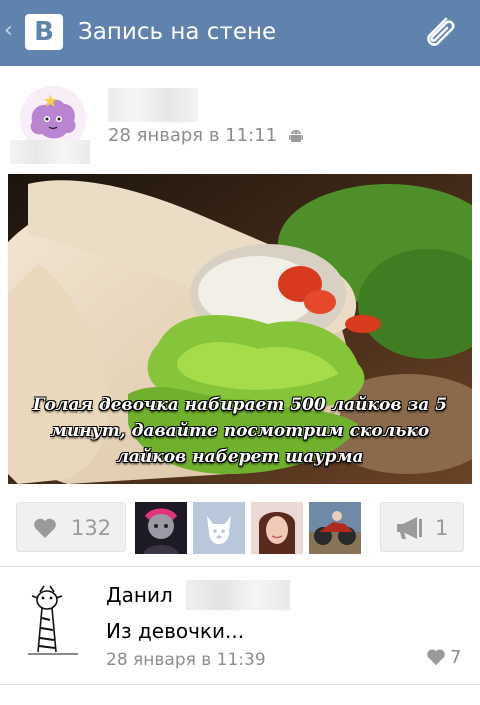 The height and width of the screenshot is (705, 480). I want to click on comment-author: Данил, so click(139, 595).